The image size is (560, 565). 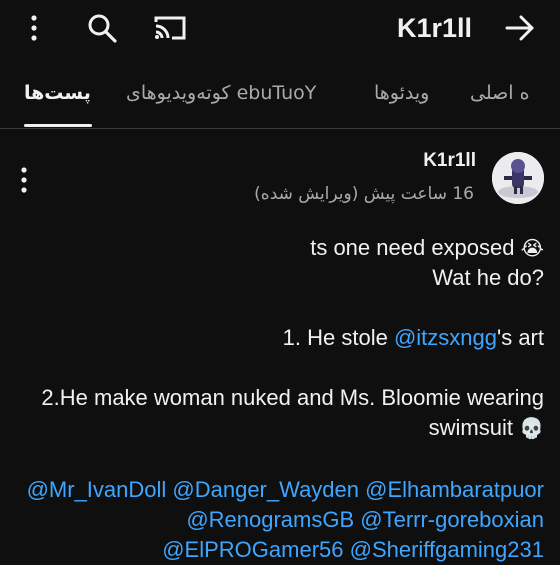 I want to click on skull-emoji-icon: 💀, so click(x=531, y=428).